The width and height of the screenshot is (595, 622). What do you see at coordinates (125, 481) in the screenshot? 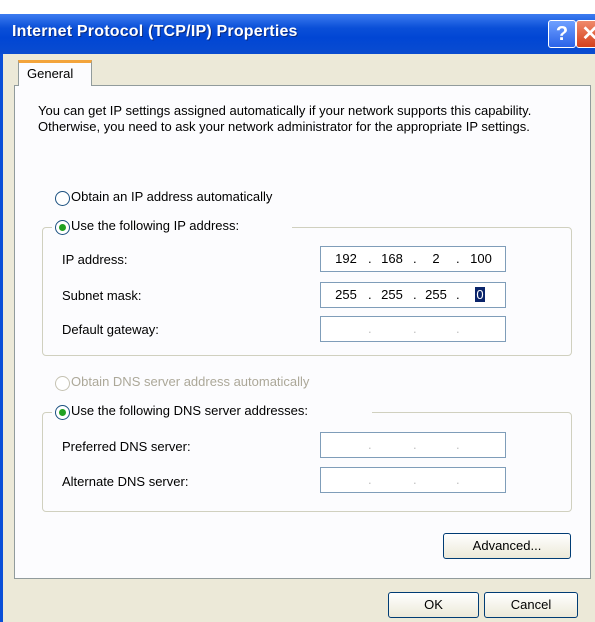
I see `alternate-dns-label: Alternate DNS server:` at bounding box center [125, 481].